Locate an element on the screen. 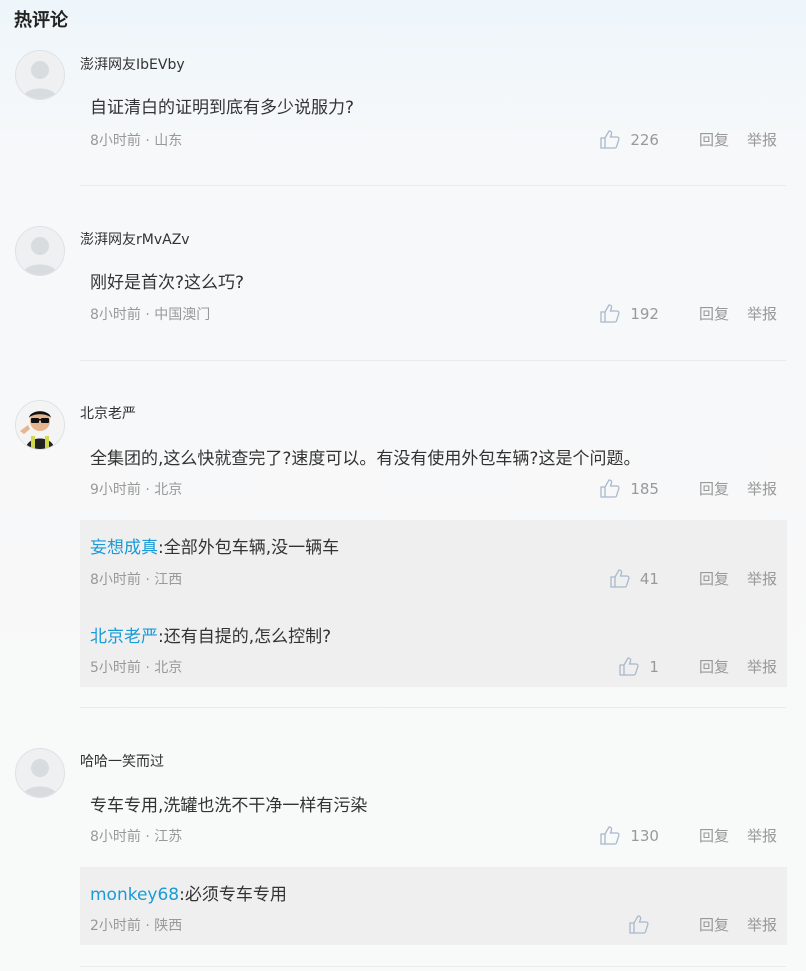 Image resolution: width=806 pixels, height=971 pixels. comment-meta: 8小时前 · 江苏 is located at coordinates (136, 837).